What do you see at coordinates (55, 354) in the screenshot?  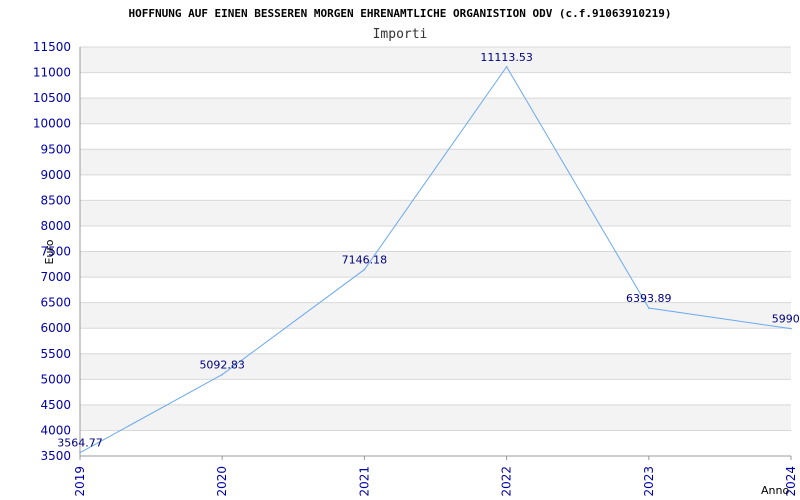 I see `y-tick-label: 5500` at bounding box center [55, 354].